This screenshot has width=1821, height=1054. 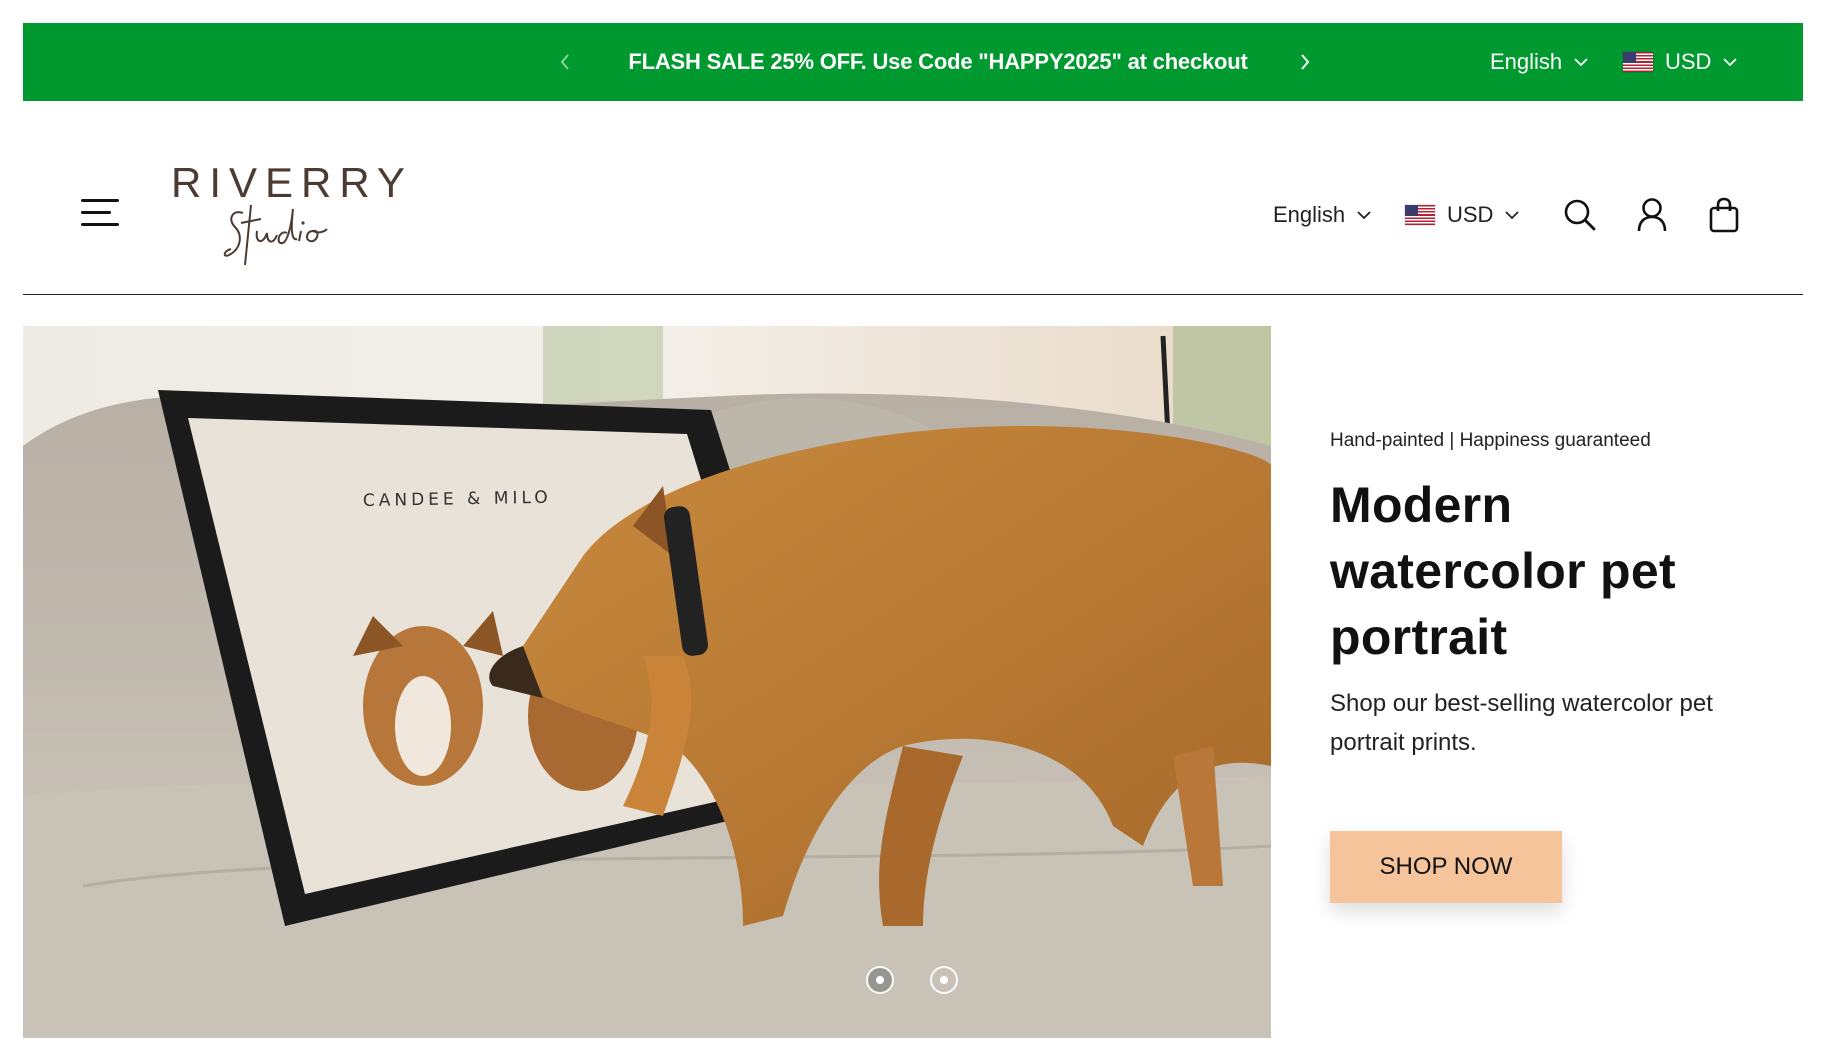 I want to click on currency-selector: USD, so click(x=1462, y=215).